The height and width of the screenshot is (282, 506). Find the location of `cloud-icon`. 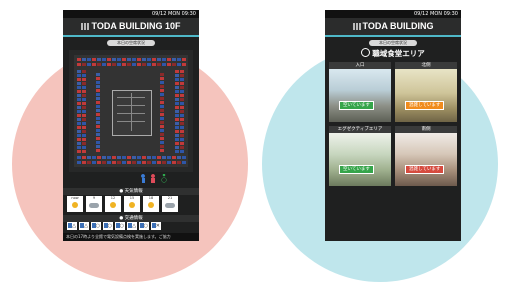

cloud-icon is located at coordinates (170, 205).